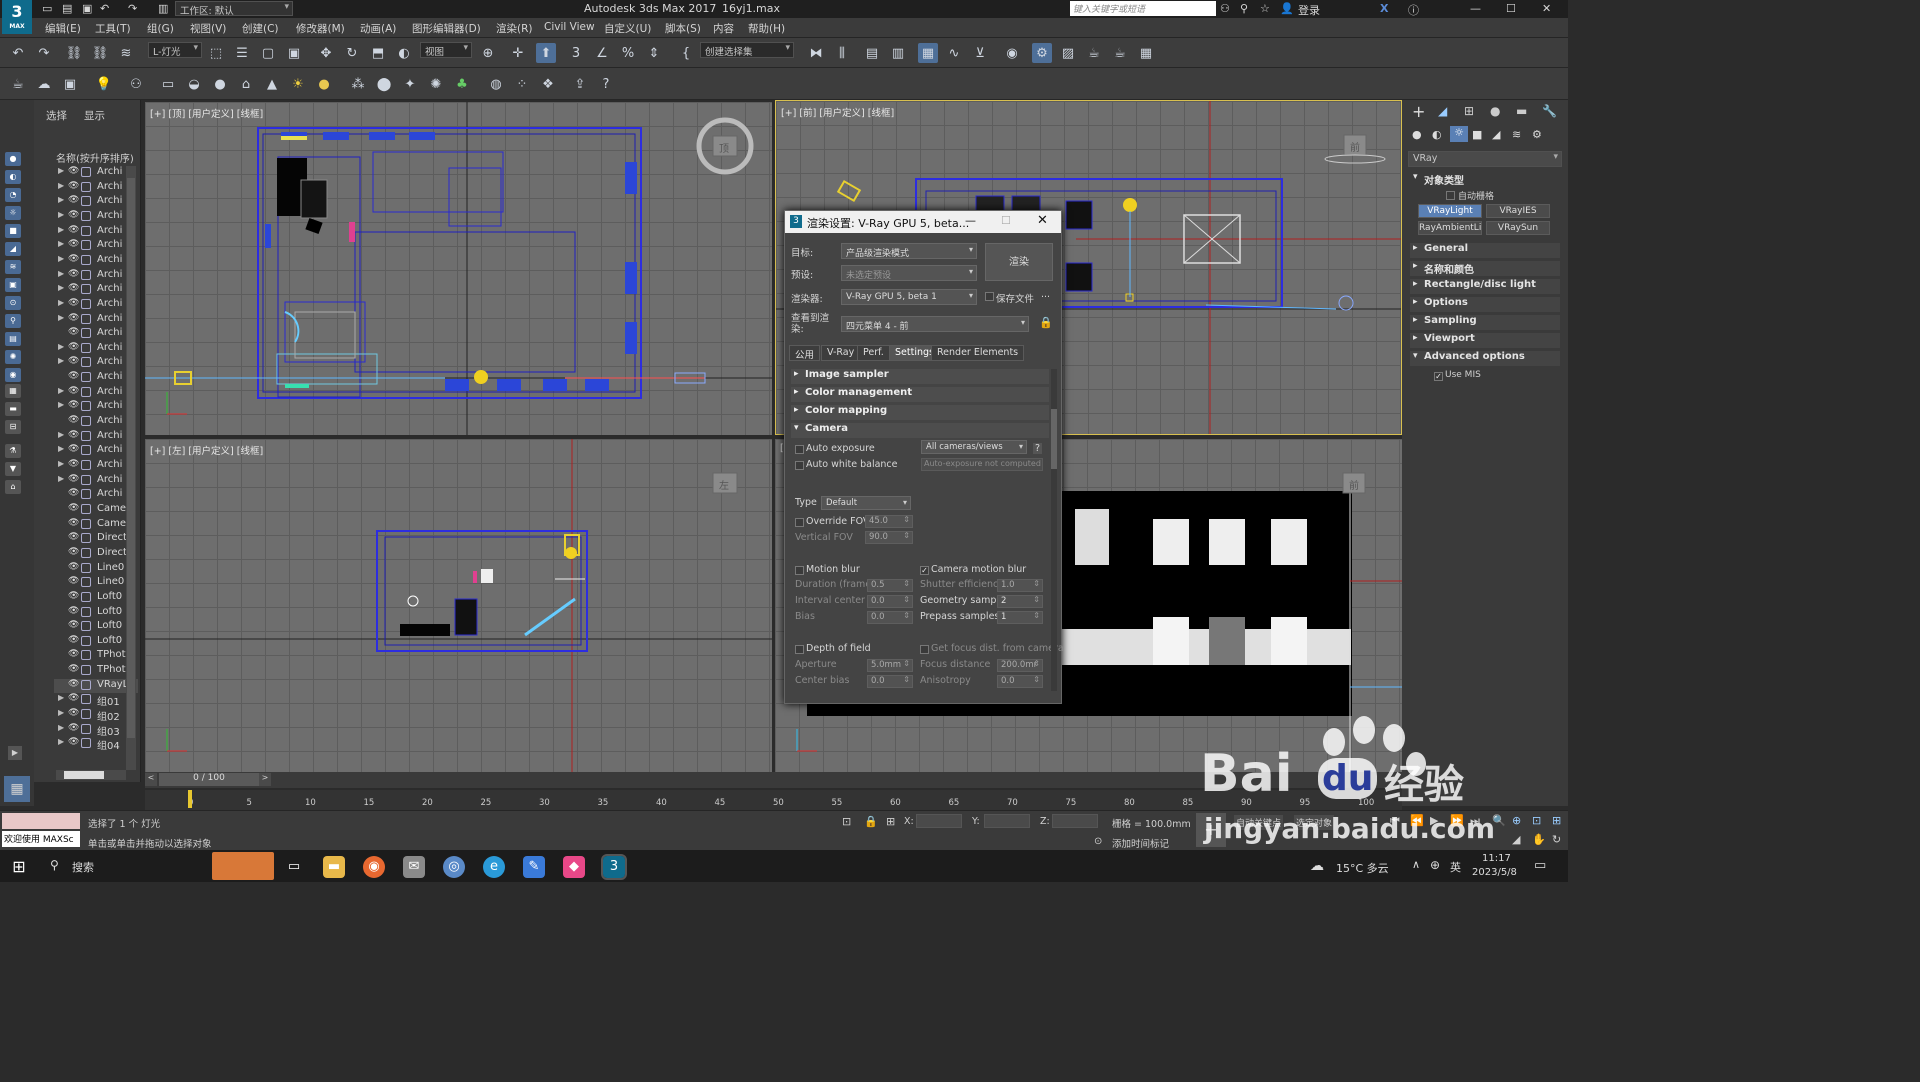  What do you see at coordinates (13, 285) in the screenshot?
I see `display-groups-icon: ▣` at bounding box center [13, 285].